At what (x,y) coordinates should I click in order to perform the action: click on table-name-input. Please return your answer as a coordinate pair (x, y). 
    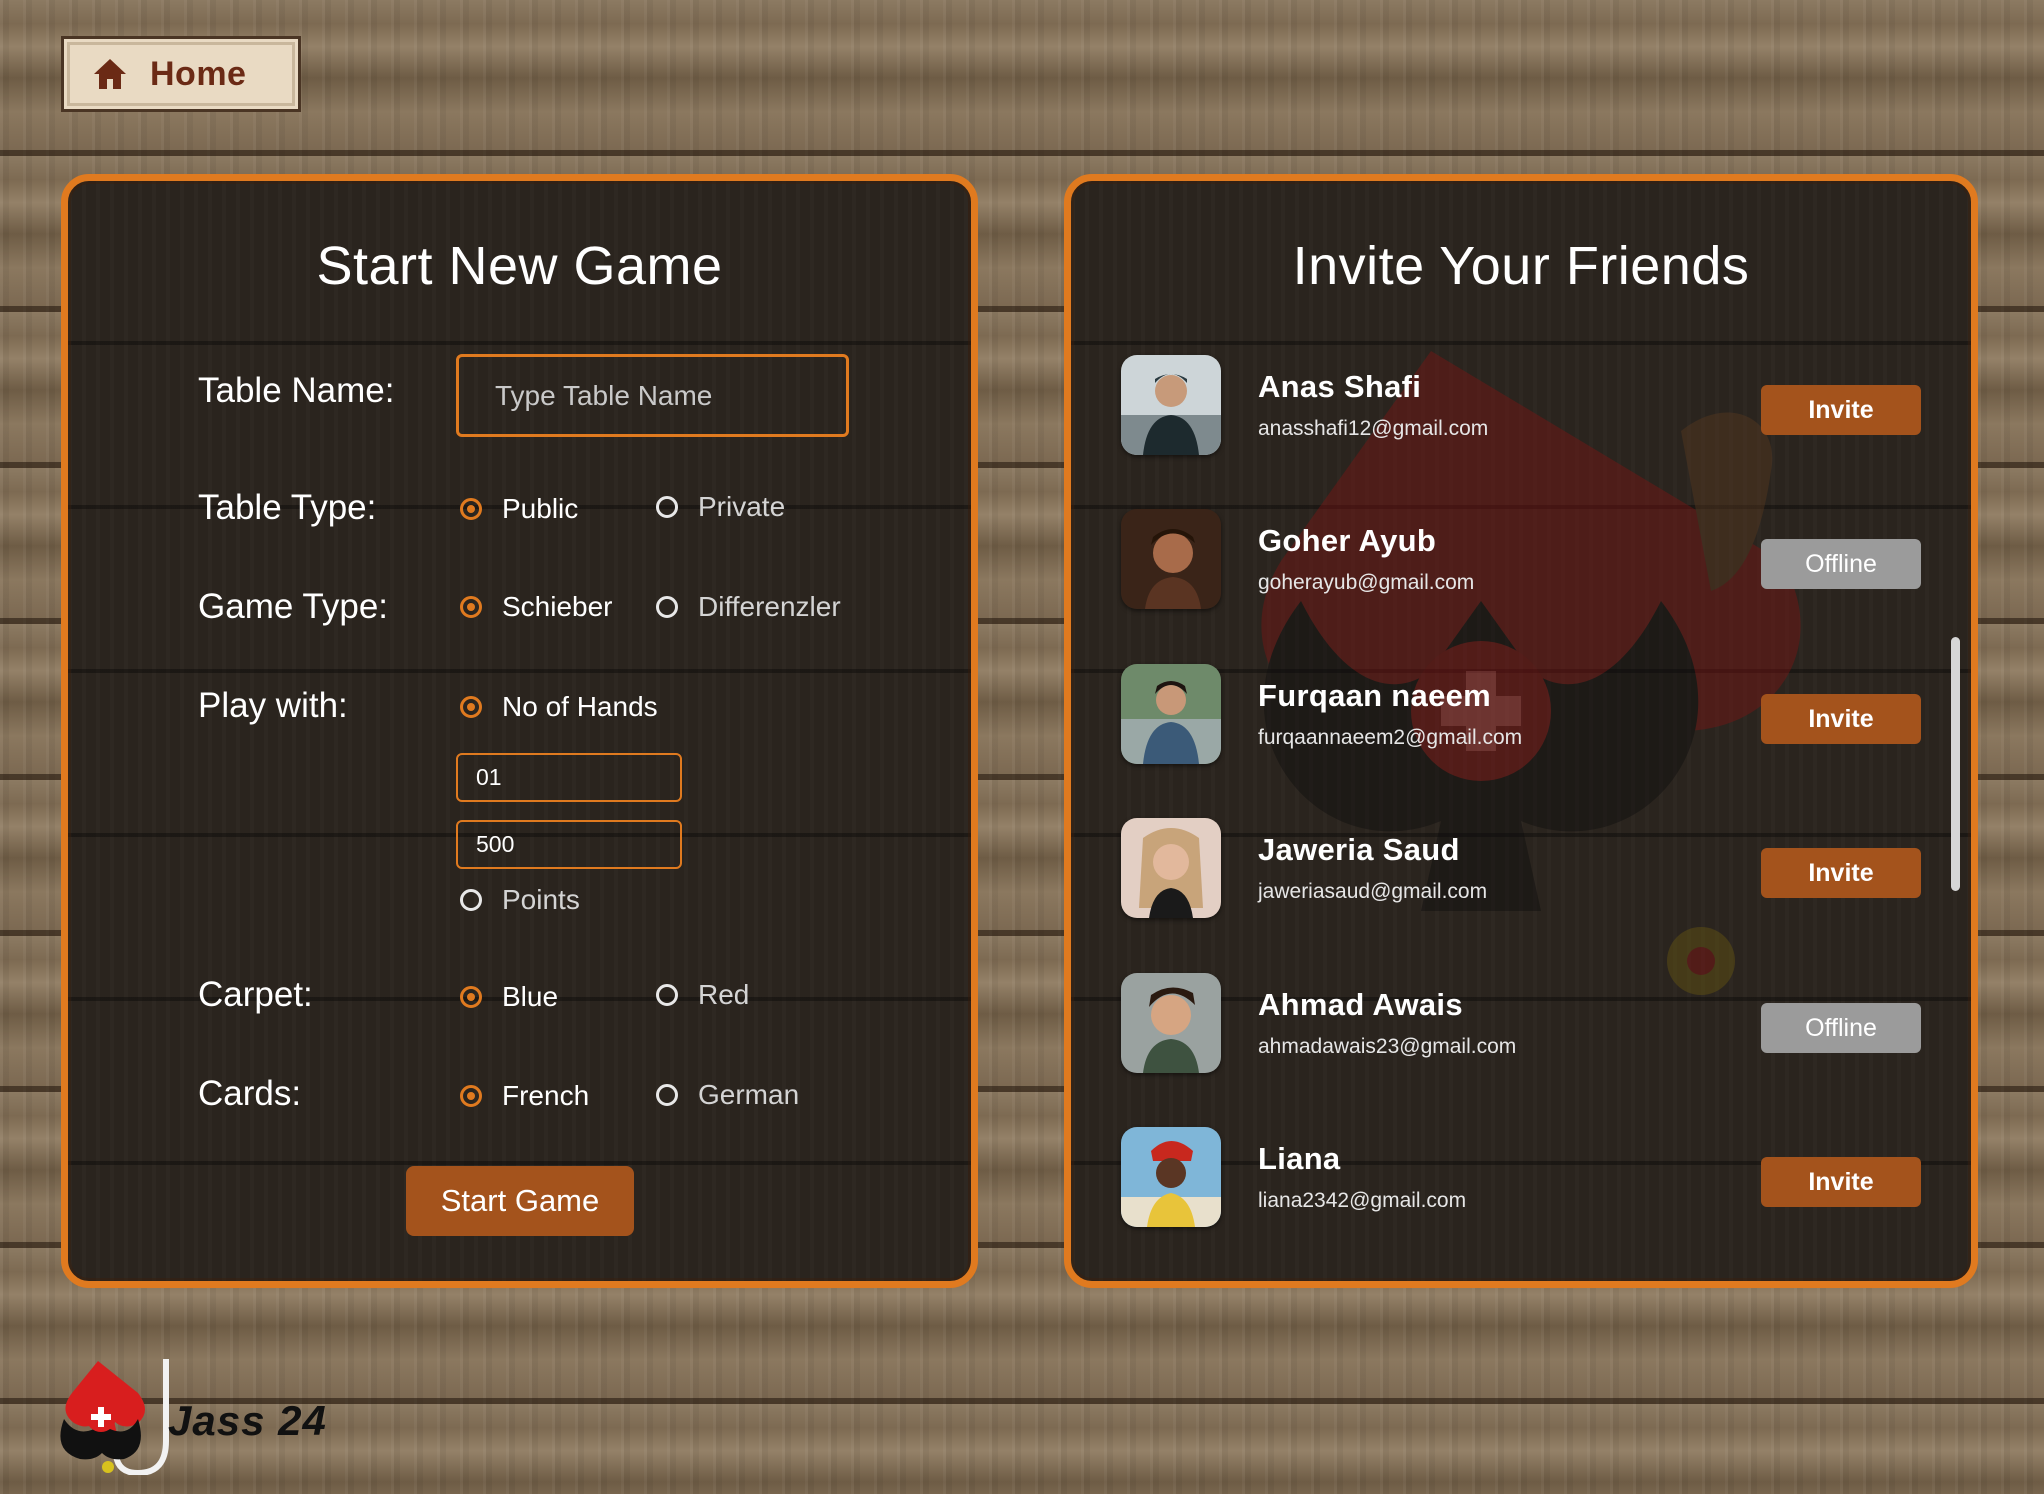
    Looking at the image, I should click on (652, 395).